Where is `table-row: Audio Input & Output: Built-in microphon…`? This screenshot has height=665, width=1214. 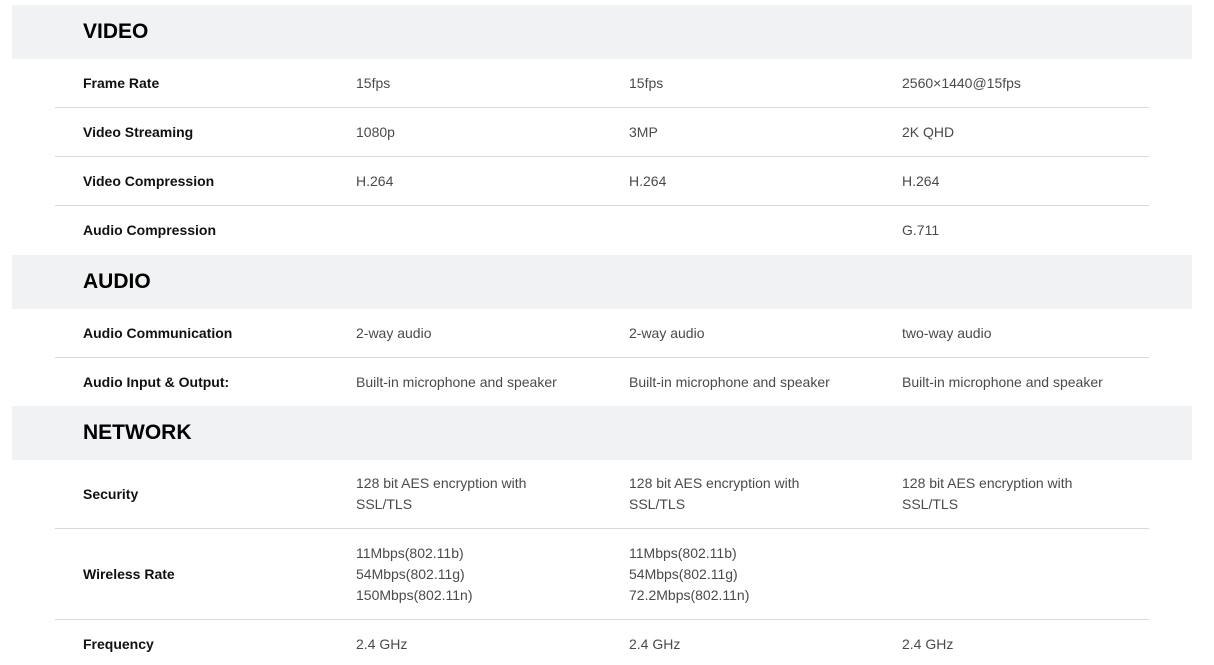 table-row: Audio Input & Output: Built-in microphon… is located at coordinates (602, 382).